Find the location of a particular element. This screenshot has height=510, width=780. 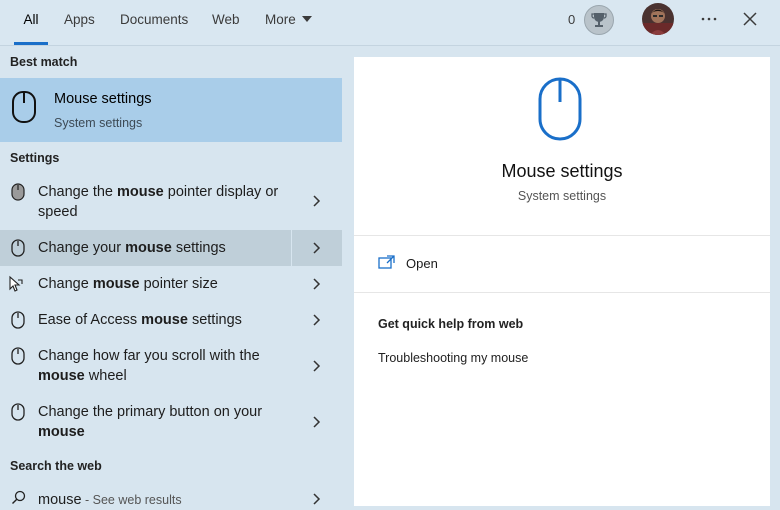

list-item-label: Change your mouse settings is located at coordinates (132, 248).